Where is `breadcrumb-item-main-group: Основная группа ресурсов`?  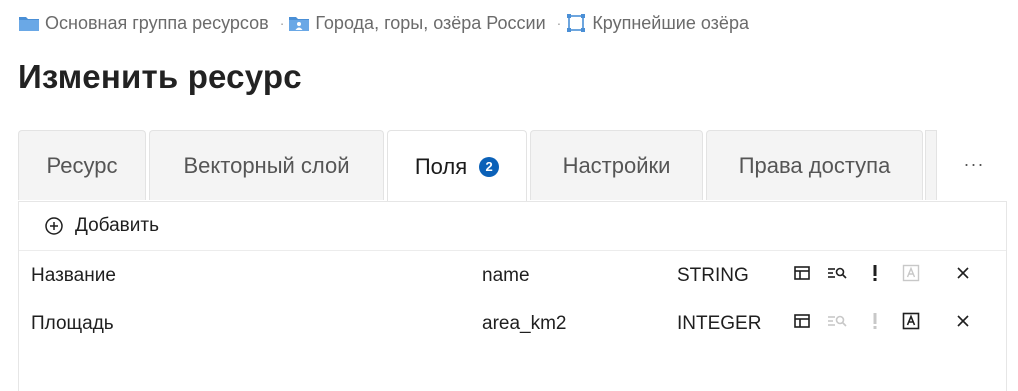 breadcrumb-item-main-group: Основная группа ресурсов is located at coordinates (143, 23).